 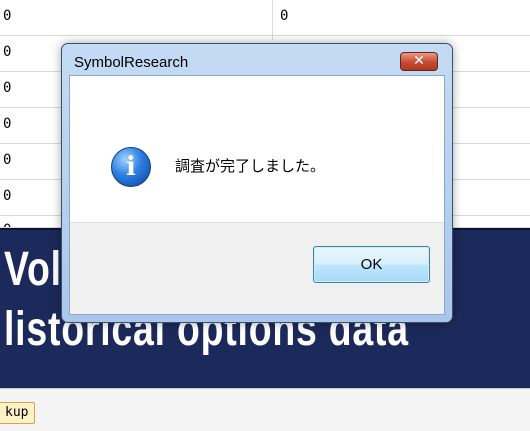 I want to click on banner-headline-start: Vol, so click(x=33, y=269).